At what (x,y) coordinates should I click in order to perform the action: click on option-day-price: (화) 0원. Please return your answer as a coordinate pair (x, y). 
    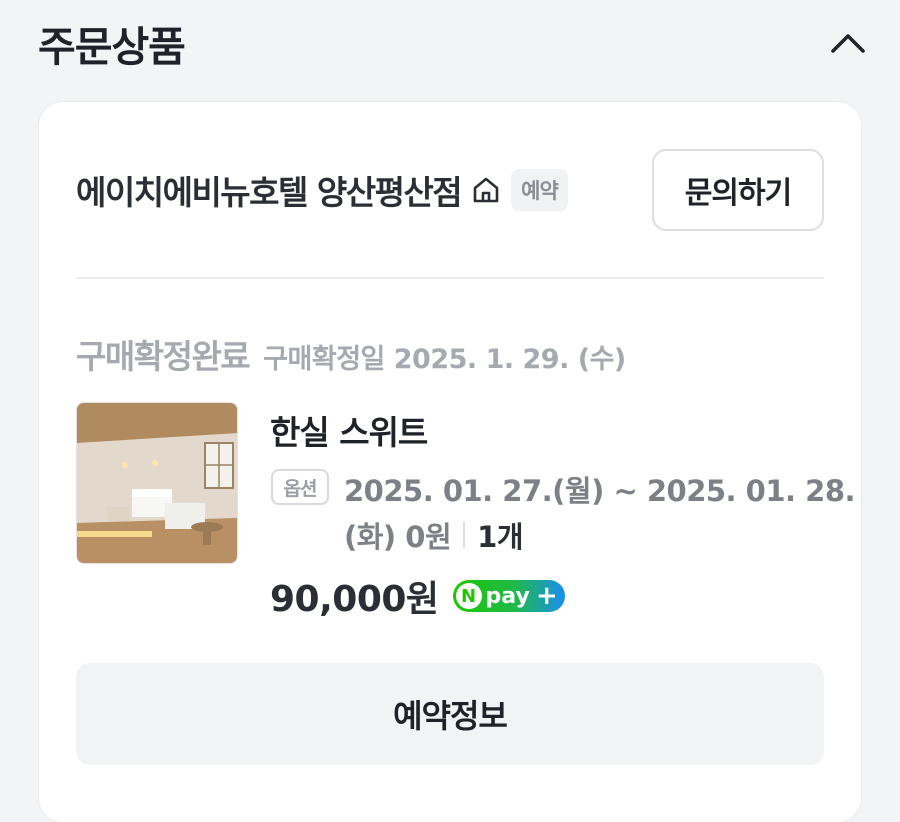
    Looking at the image, I should click on (398, 537).